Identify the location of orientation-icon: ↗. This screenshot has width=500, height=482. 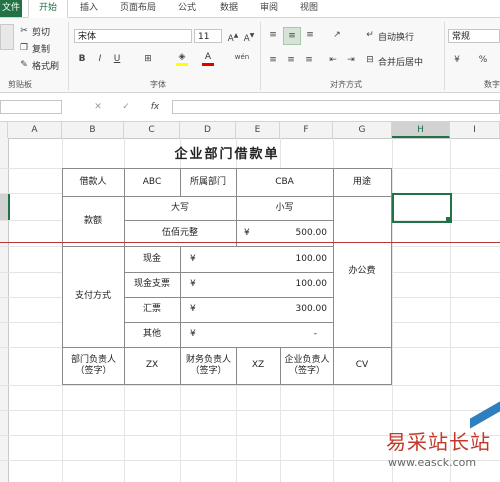
(337, 35).